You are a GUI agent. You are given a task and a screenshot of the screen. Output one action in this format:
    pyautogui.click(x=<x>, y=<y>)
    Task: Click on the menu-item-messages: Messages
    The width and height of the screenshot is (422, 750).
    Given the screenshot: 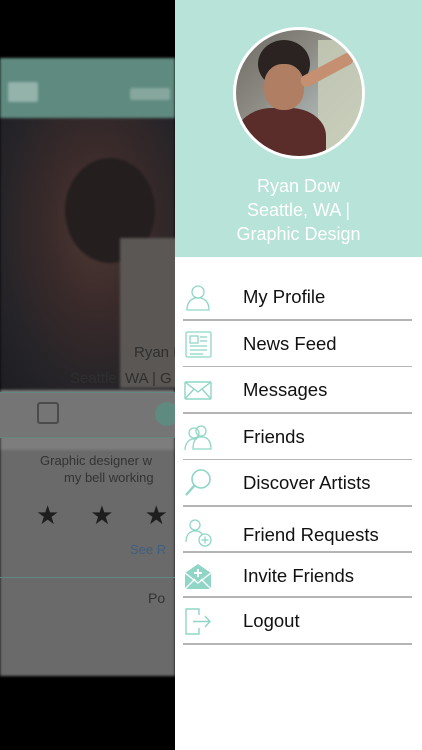 What is the action you would take?
    pyautogui.click(x=298, y=390)
    